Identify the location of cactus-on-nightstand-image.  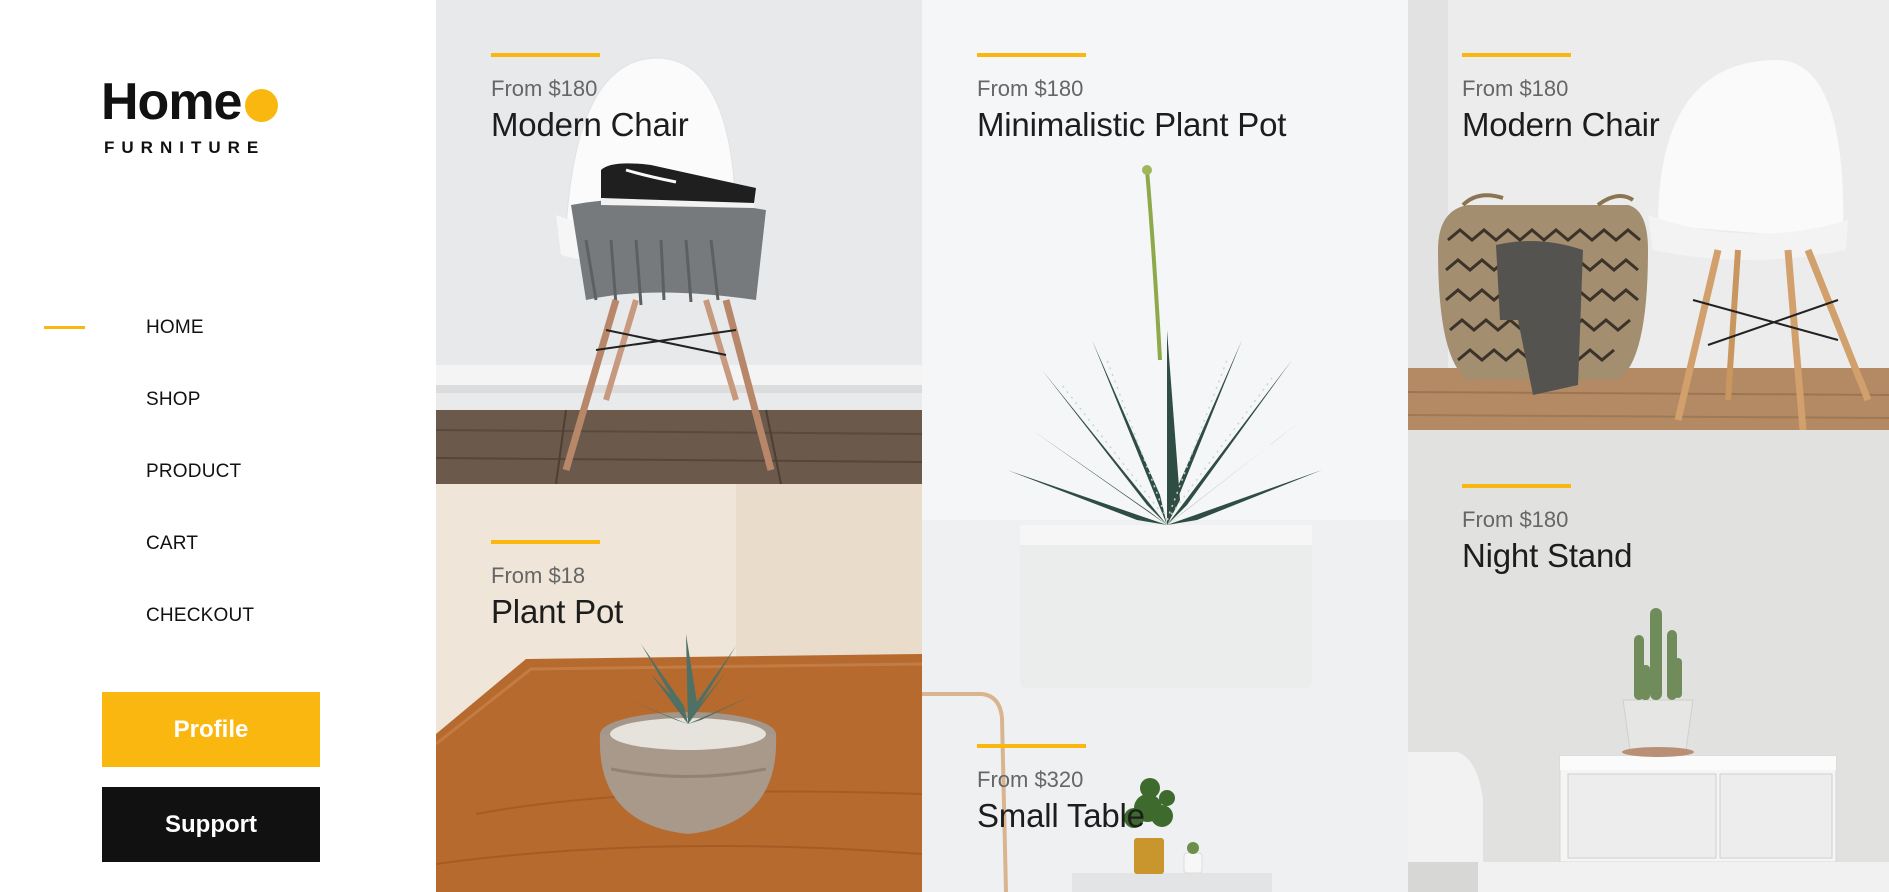
(1648, 661).